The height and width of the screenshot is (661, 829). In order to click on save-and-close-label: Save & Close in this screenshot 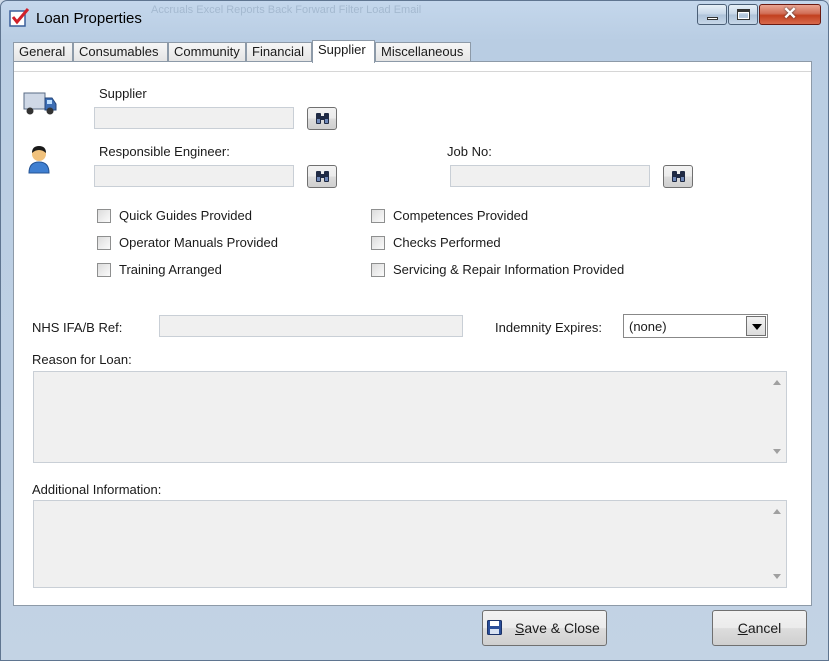, I will do `click(557, 628)`.